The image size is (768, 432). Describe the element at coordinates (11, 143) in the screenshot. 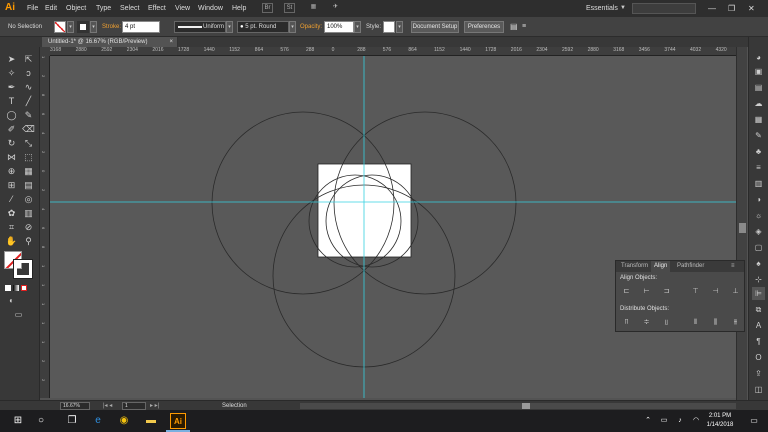

I see `rotate-tool-icon: ↻` at that location.